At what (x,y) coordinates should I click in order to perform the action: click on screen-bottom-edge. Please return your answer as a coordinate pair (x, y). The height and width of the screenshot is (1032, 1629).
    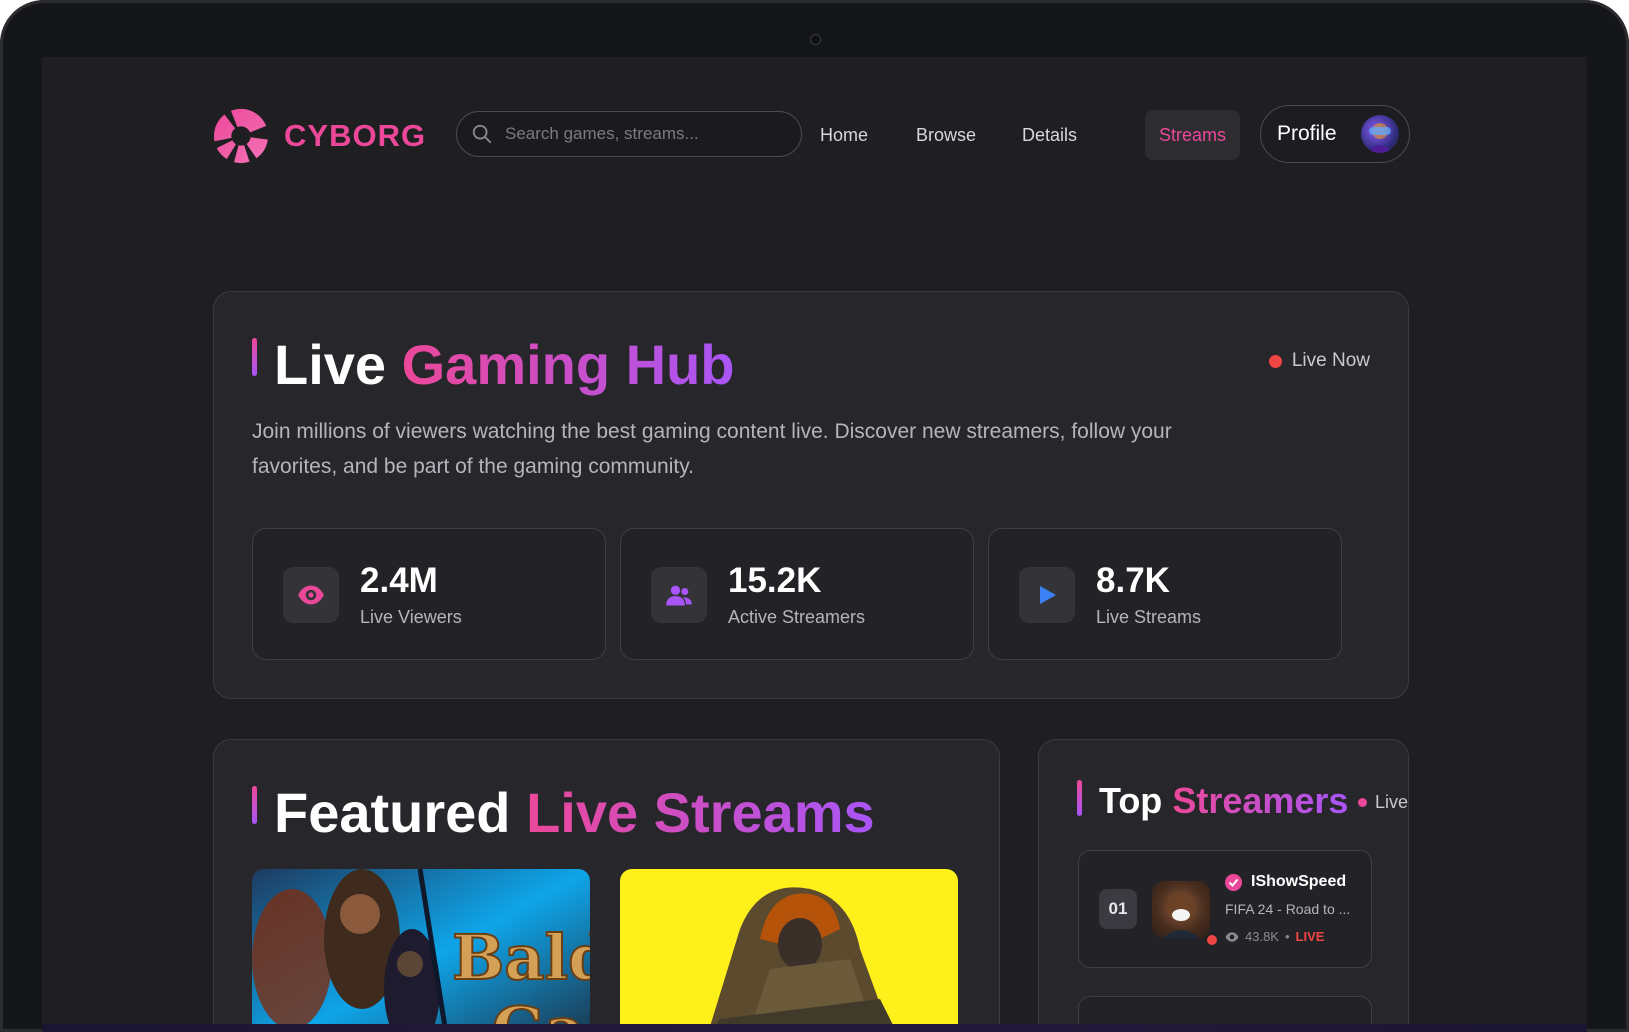
    Looking at the image, I should click on (814, 1028).